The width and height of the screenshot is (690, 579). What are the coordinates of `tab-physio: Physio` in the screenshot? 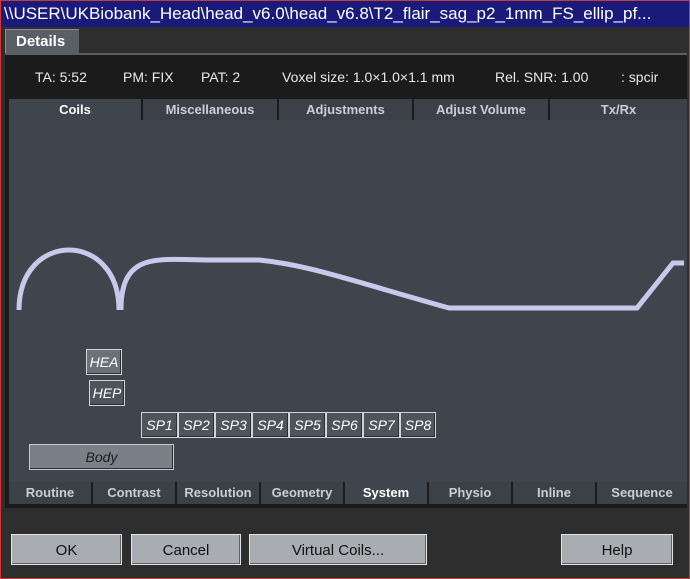 It's located at (471, 493).